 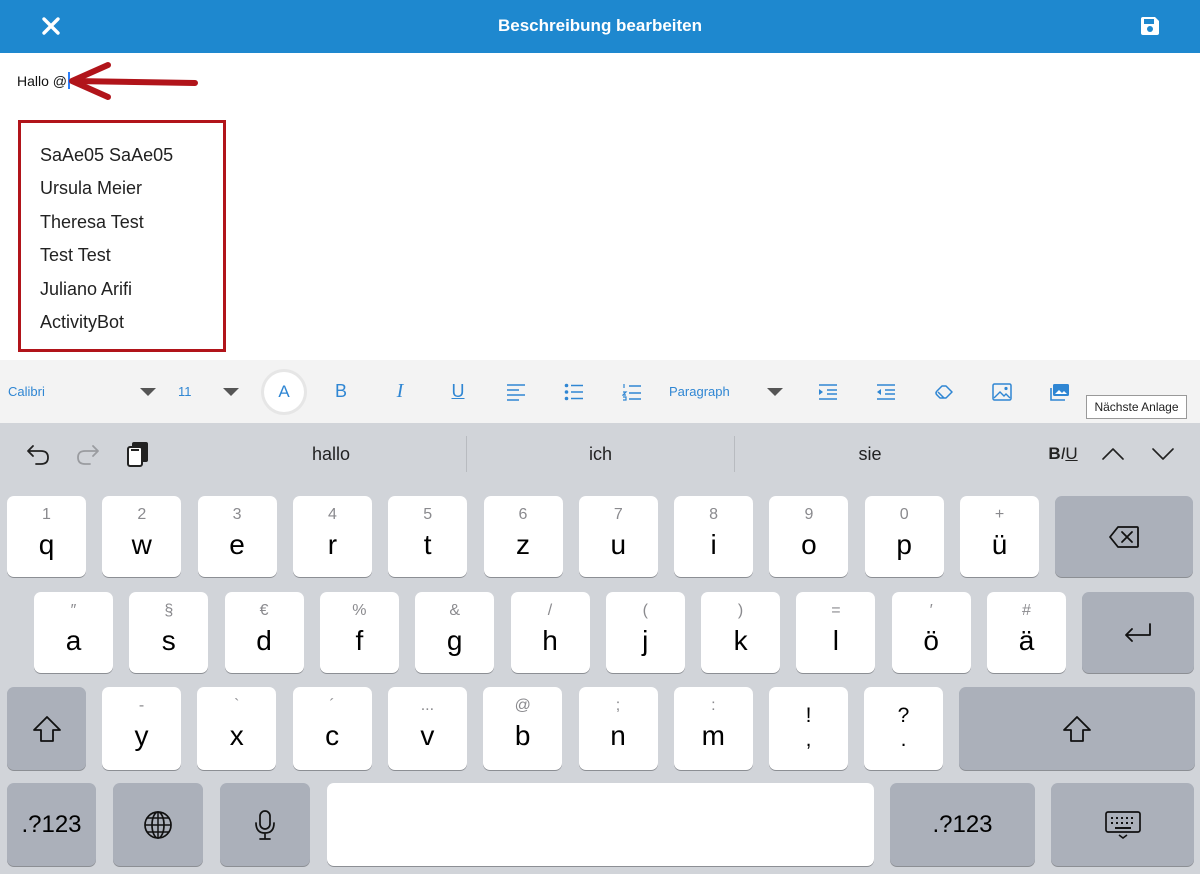 What do you see at coordinates (75, 255) in the screenshot?
I see `mention-item: Test Test` at bounding box center [75, 255].